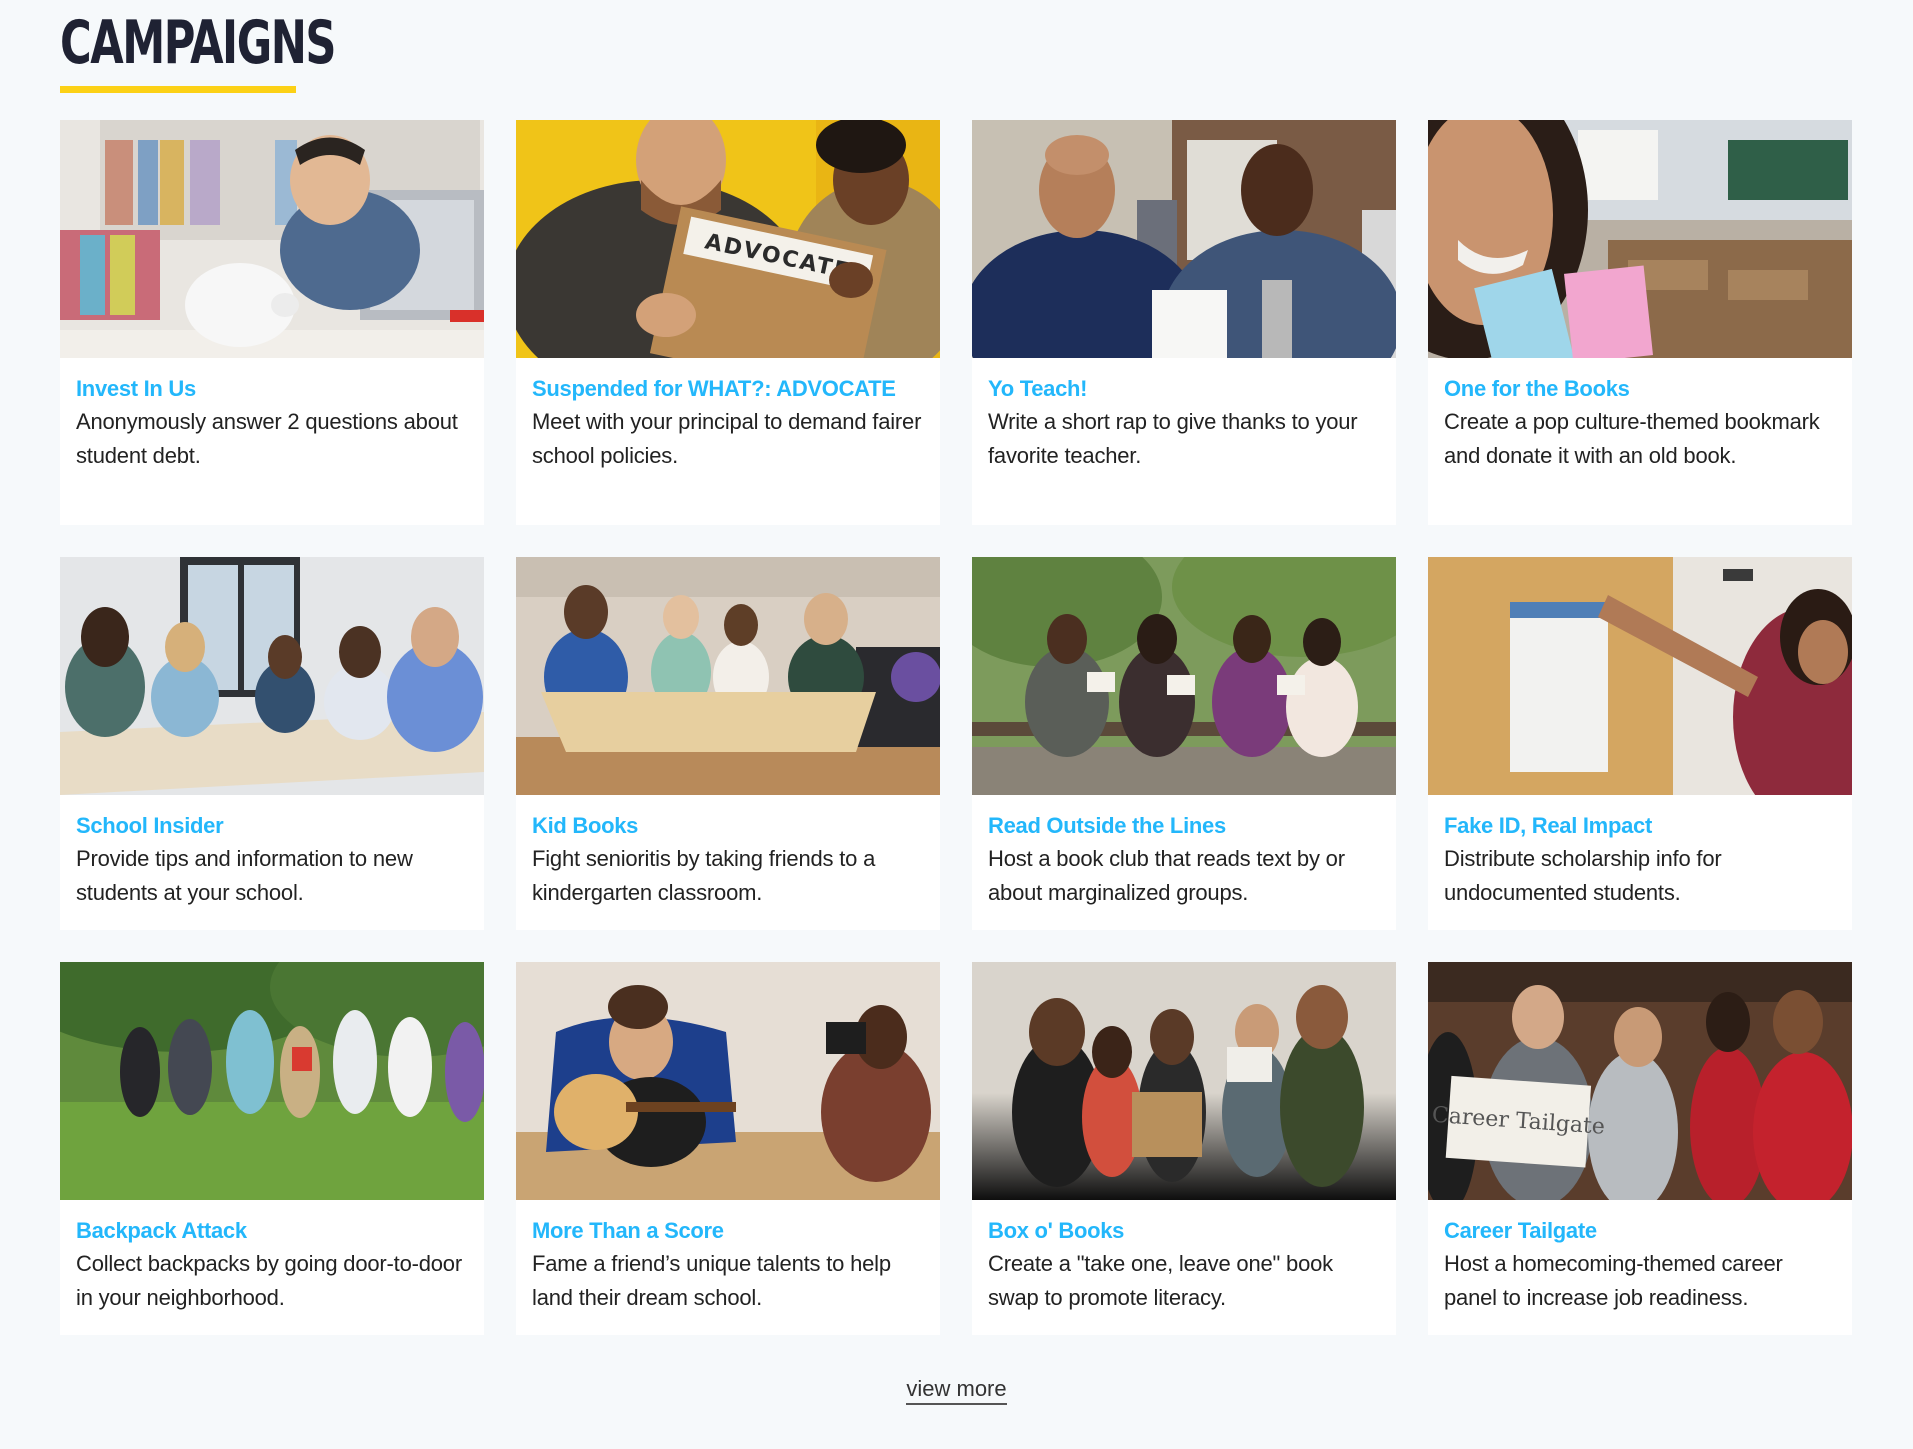 The height and width of the screenshot is (1449, 1913). What do you see at coordinates (272, 389) in the screenshot?
I see `campaign-title: Invest In Us` at bounding box center [272, 389].